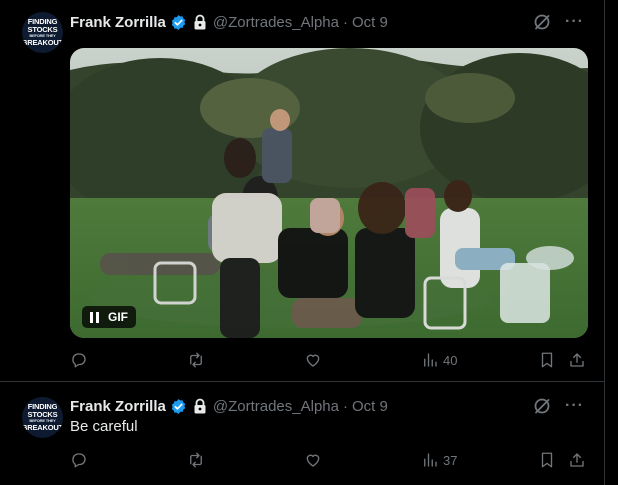 The height and width of the screenshot is (485, 618). I want to click on views-count: 40, so click(450, 360).